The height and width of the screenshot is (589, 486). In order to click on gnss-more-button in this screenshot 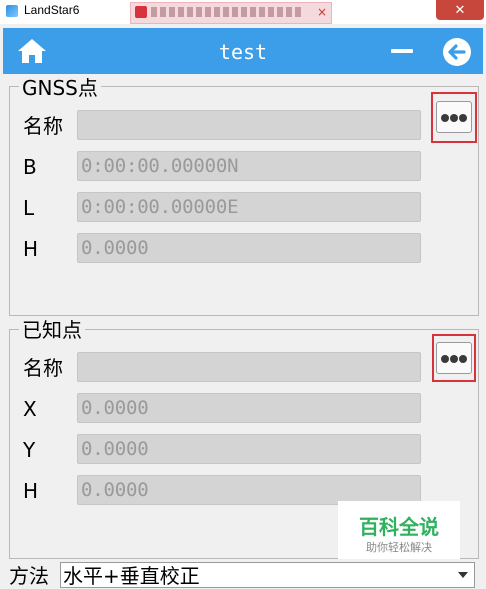, I will do `click(454, 117)`.